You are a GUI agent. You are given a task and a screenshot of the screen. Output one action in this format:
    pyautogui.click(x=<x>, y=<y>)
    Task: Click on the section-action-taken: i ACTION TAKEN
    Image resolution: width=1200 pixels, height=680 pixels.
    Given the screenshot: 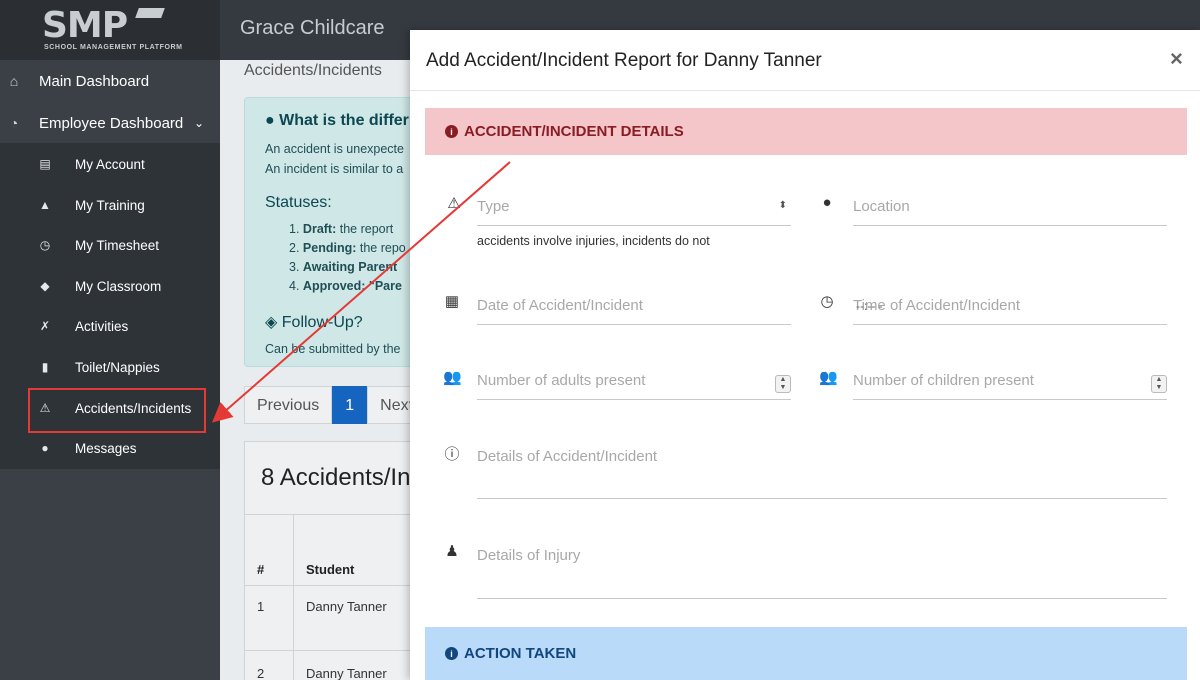 What is the action you would take?
    pyautogui.click(x=806, y=653)
    